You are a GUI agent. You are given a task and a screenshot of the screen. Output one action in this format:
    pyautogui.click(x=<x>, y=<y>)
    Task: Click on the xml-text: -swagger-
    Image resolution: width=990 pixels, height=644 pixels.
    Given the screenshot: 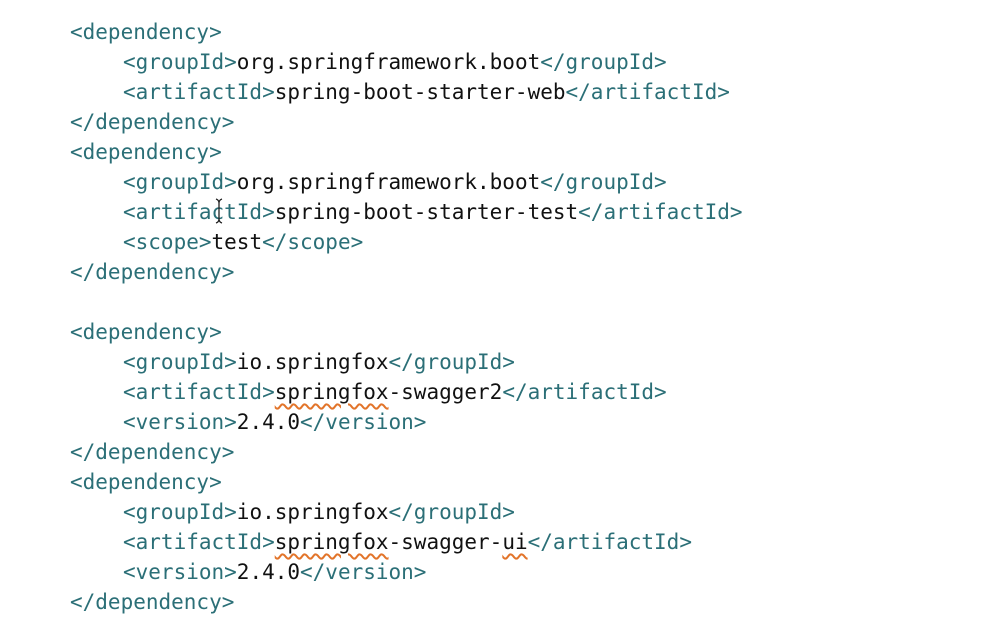 What is the action you would take?
    pyautogui.click(x=445, y=542)
    